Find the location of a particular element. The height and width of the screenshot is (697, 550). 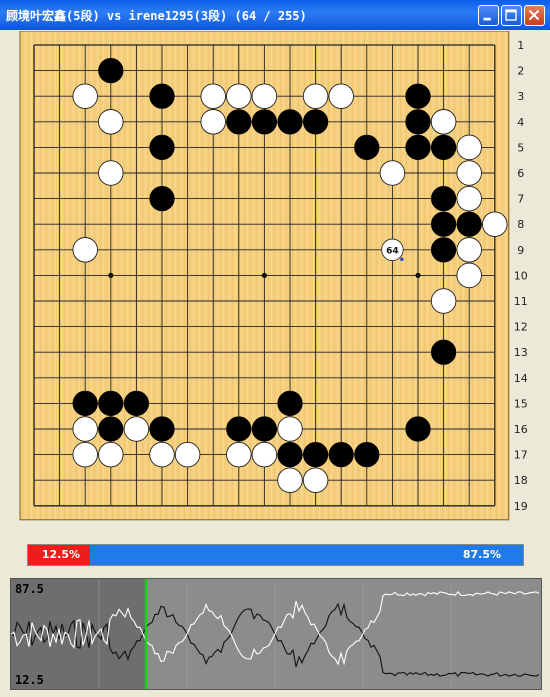

row-label: 12 is located at coordinates (521, 327).